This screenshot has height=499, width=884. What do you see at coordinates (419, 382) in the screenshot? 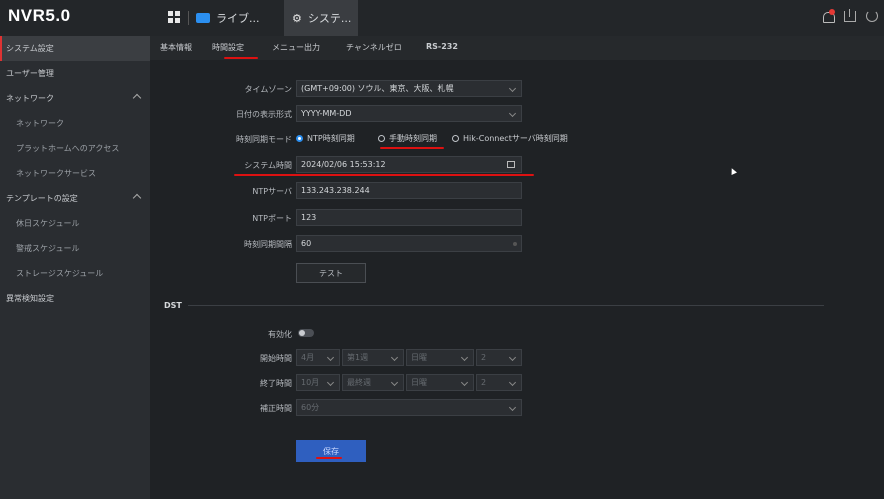
I see `dst-end-day: 日曜` at bounding box center [419, 382].